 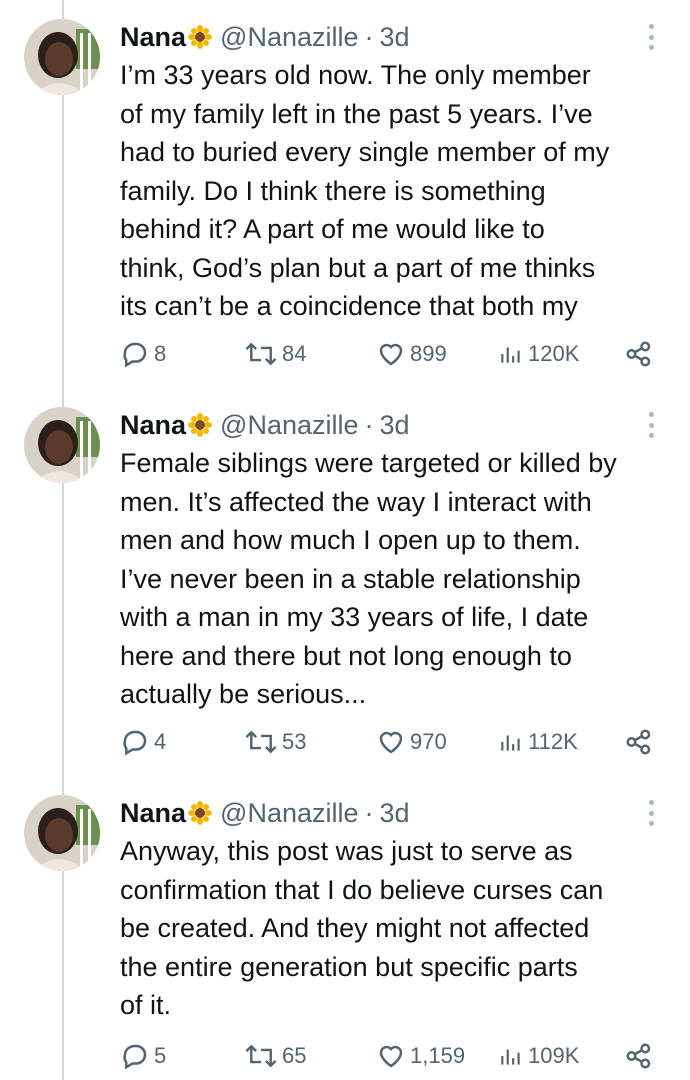 I want to click on views-button: 120K, so click(x=538, y=354).